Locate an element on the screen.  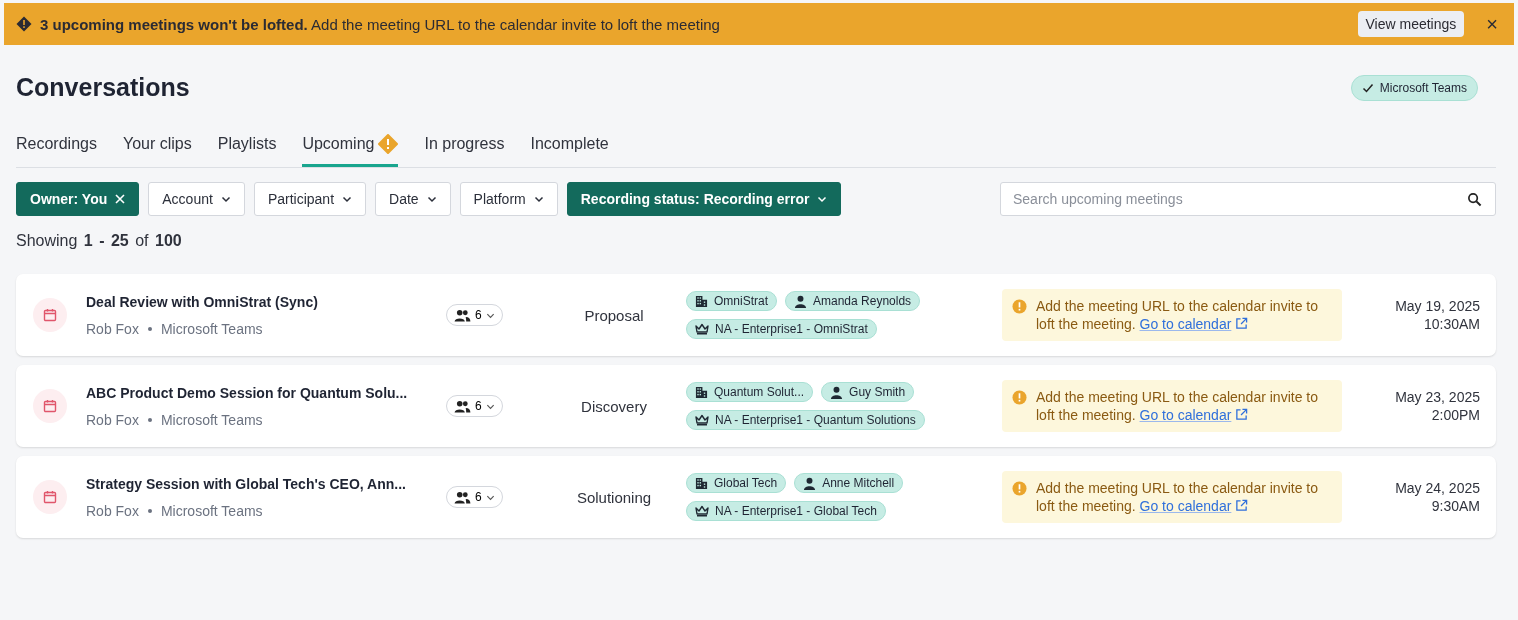
search-icon is located at coordinates (1474, 199).